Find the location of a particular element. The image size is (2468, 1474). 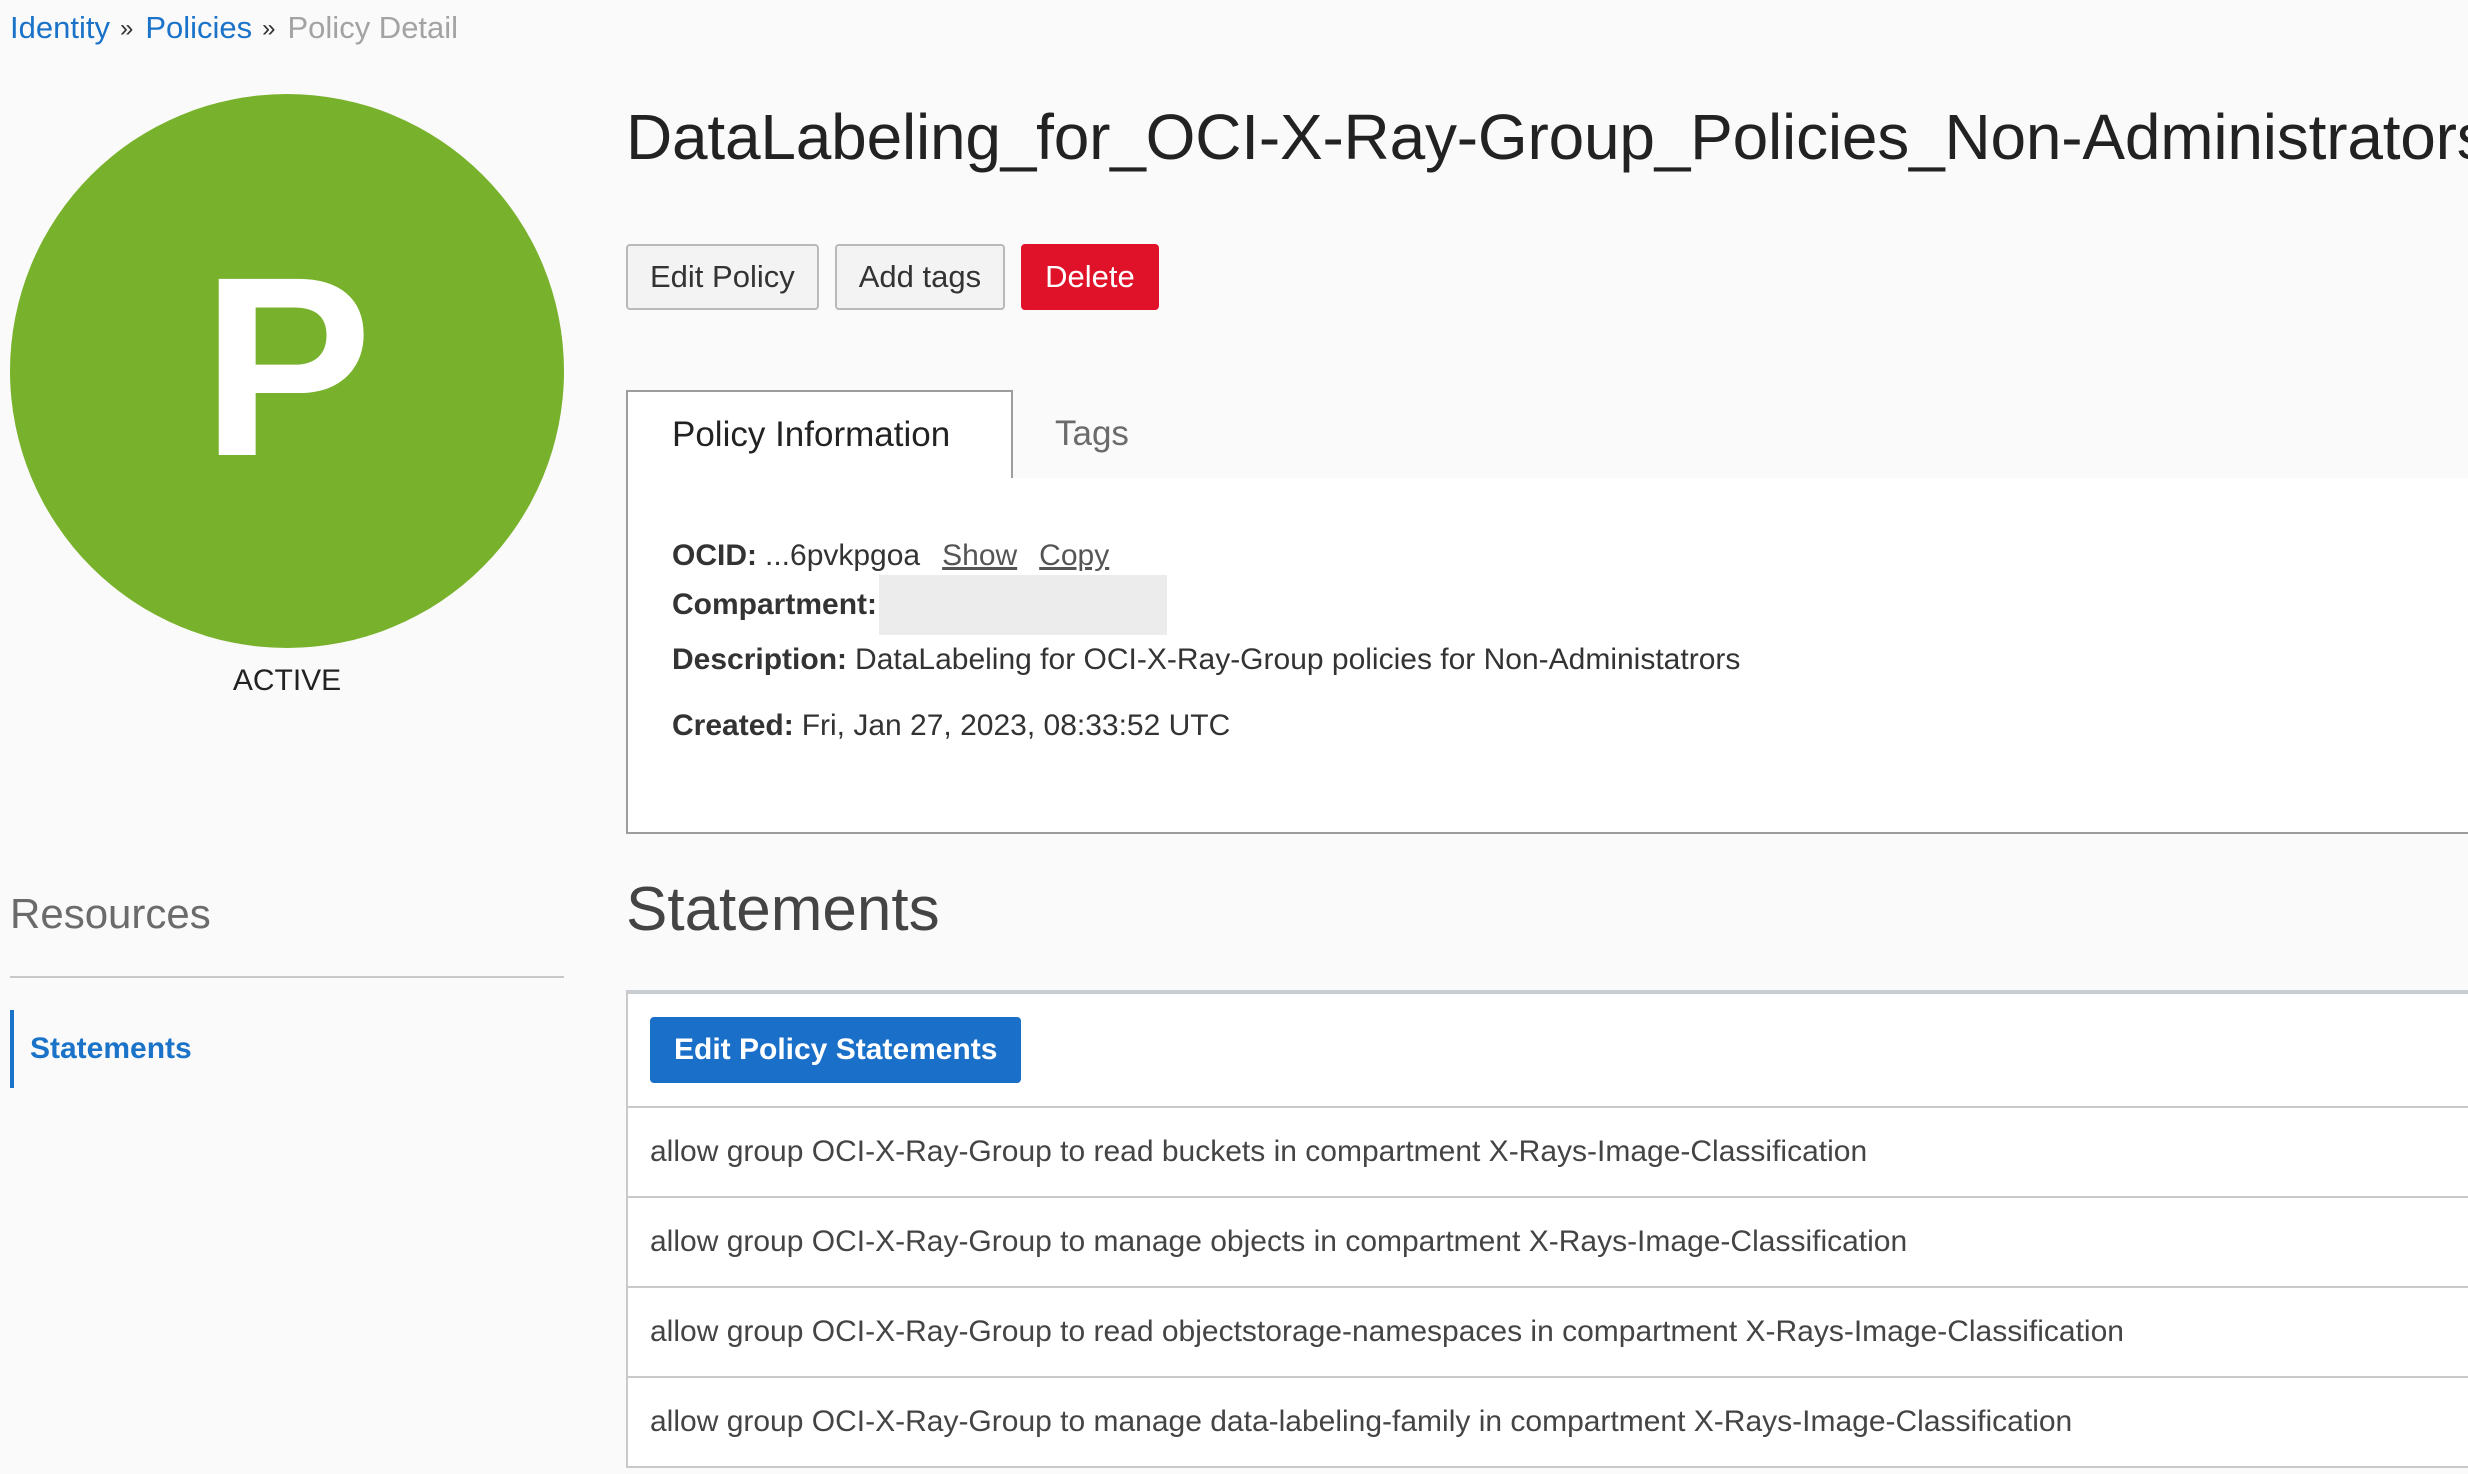

breadcrumb: Identity » Policies » Policy Detail is located at coordinates (234, 29).